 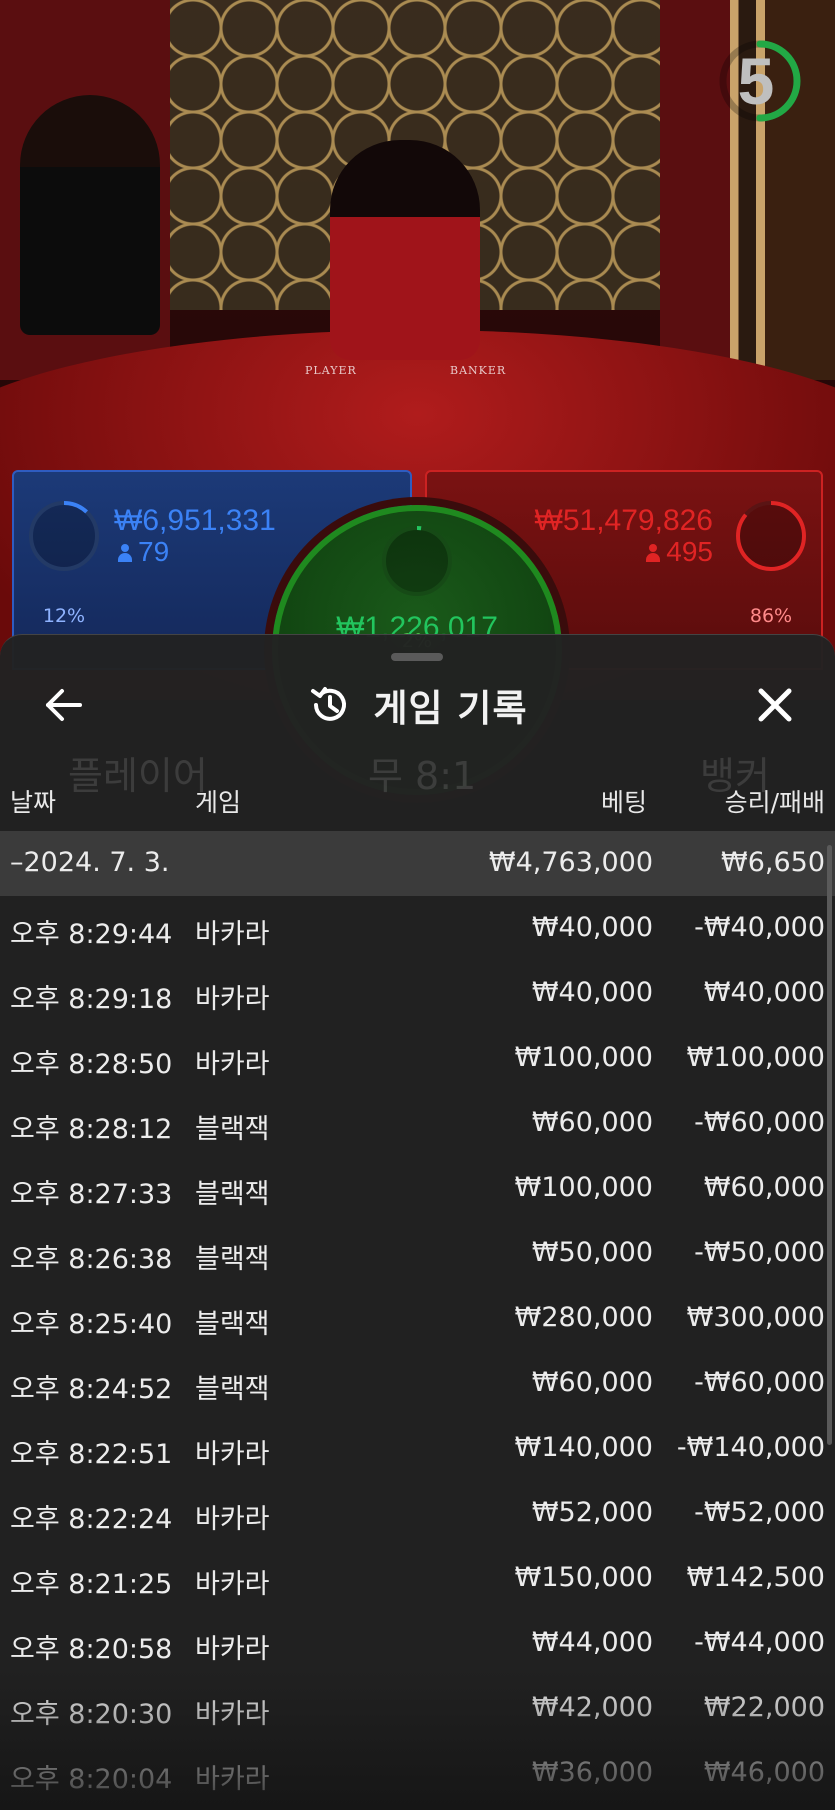 I want to click on history-row: 오후 8:28:12 블랙잭 ₩60,000 -₩60,000, so click(x=417, y=1123).